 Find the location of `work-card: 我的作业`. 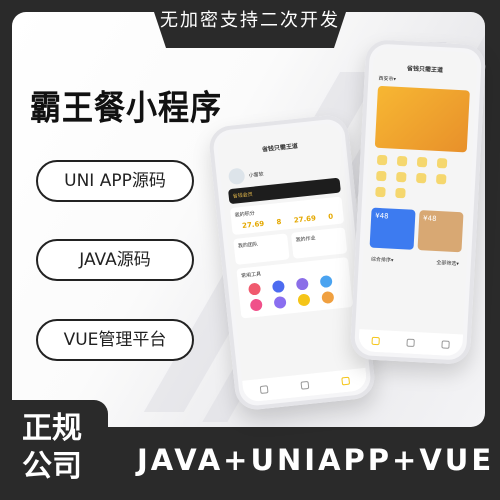

work-card: 我的作业 is located at coordinates (319, 243).